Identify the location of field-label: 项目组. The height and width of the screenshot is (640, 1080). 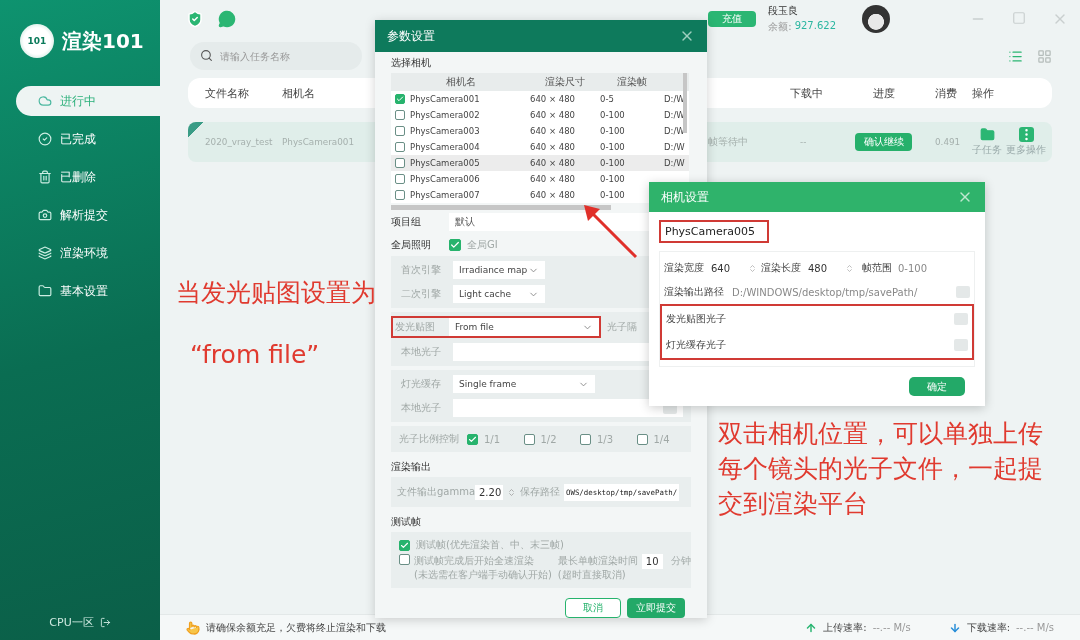
(406, 222).